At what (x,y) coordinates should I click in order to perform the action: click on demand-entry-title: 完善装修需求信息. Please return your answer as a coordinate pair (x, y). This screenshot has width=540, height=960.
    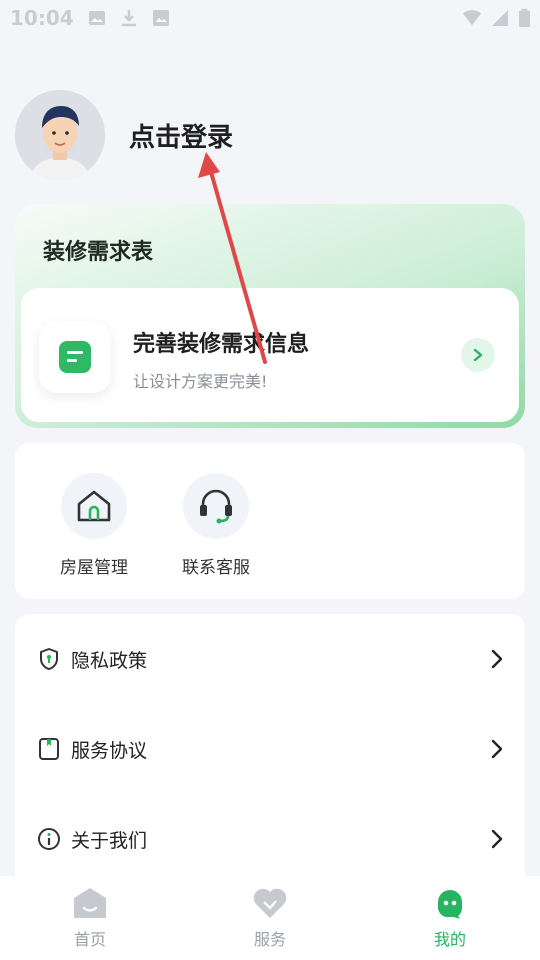
    Looking at the image, I should click on (221, 344).